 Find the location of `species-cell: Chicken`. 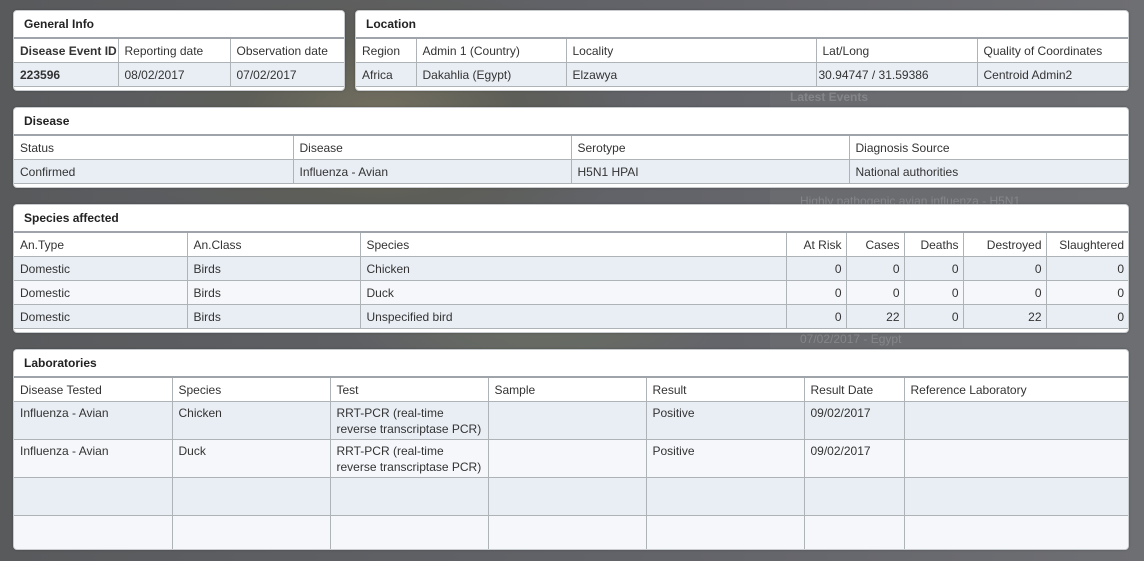

species-cell: Chicken is located at coordinates (573, 268).